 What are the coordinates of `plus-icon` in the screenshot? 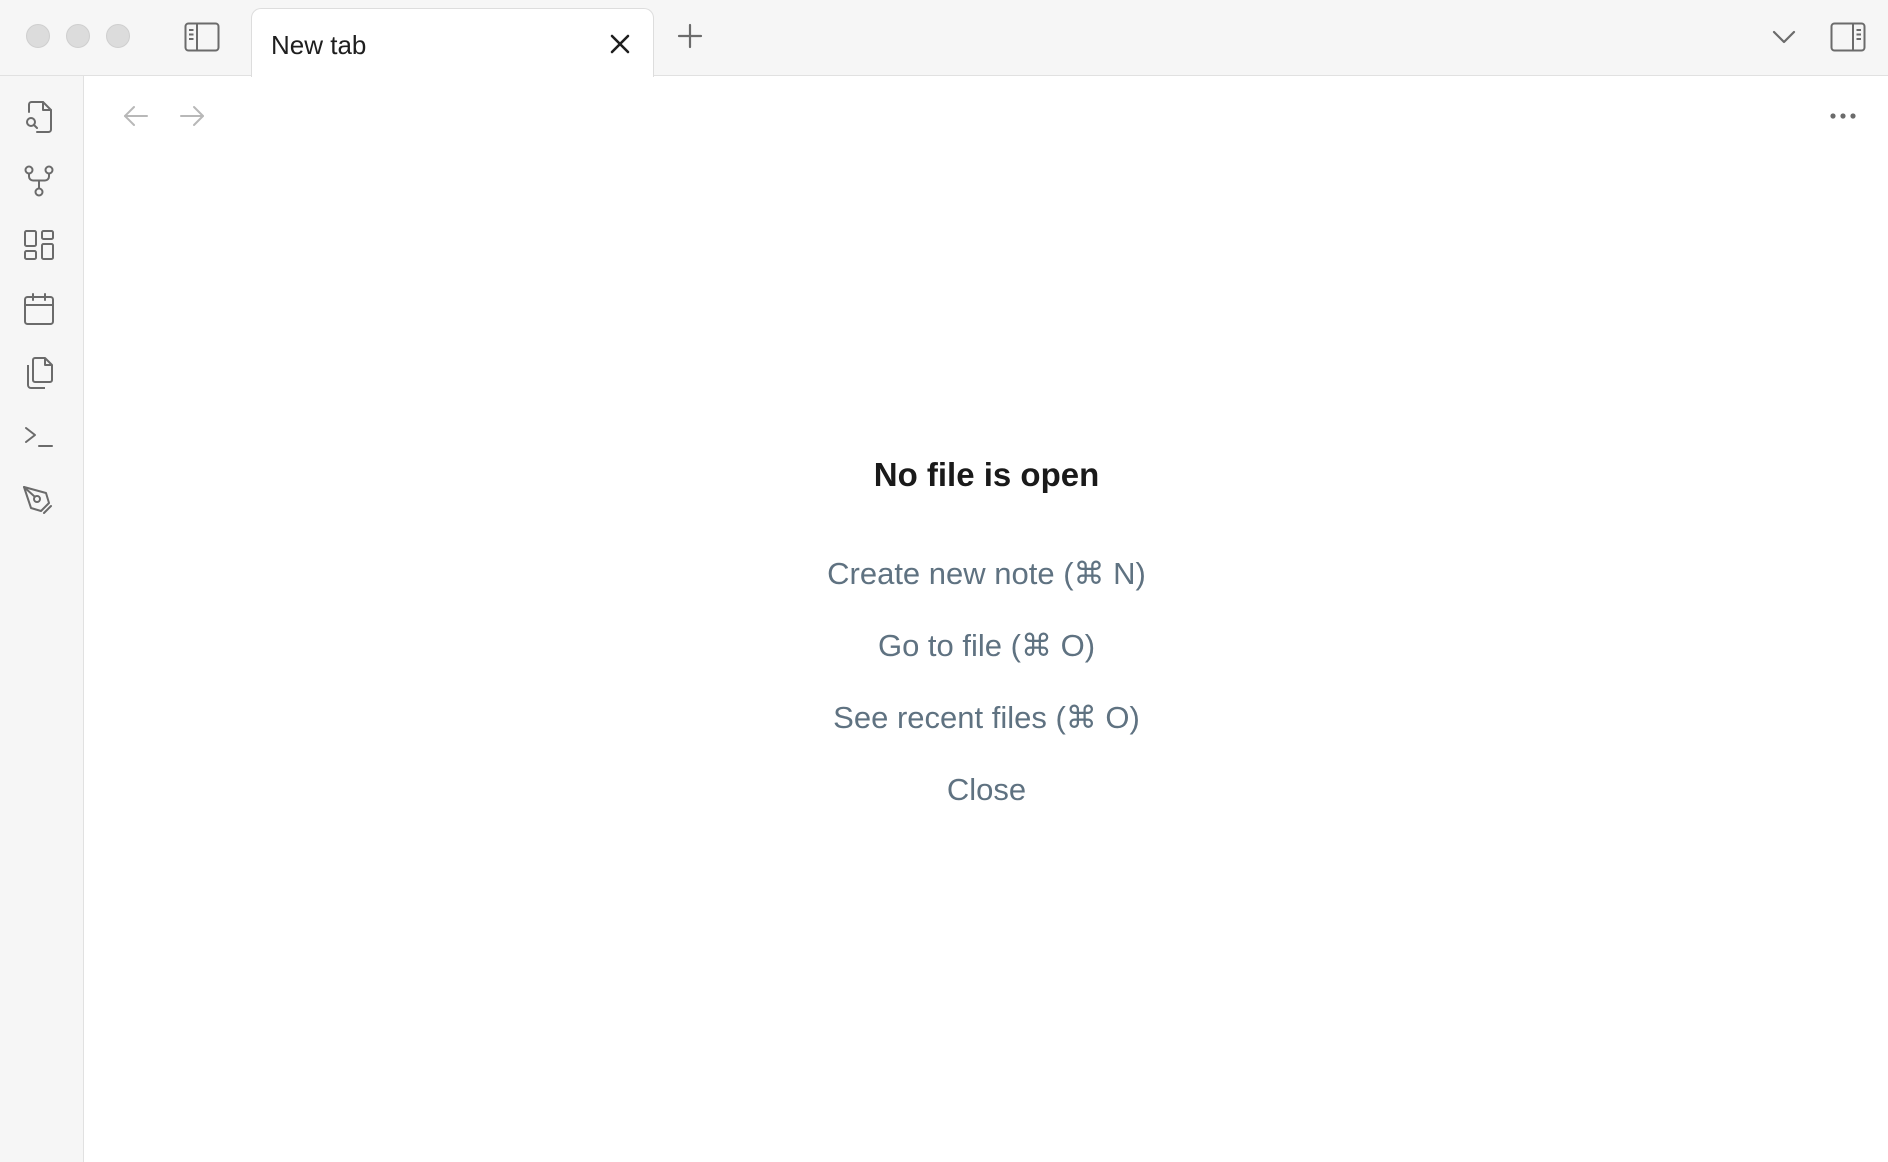 It's located at (690, 36).